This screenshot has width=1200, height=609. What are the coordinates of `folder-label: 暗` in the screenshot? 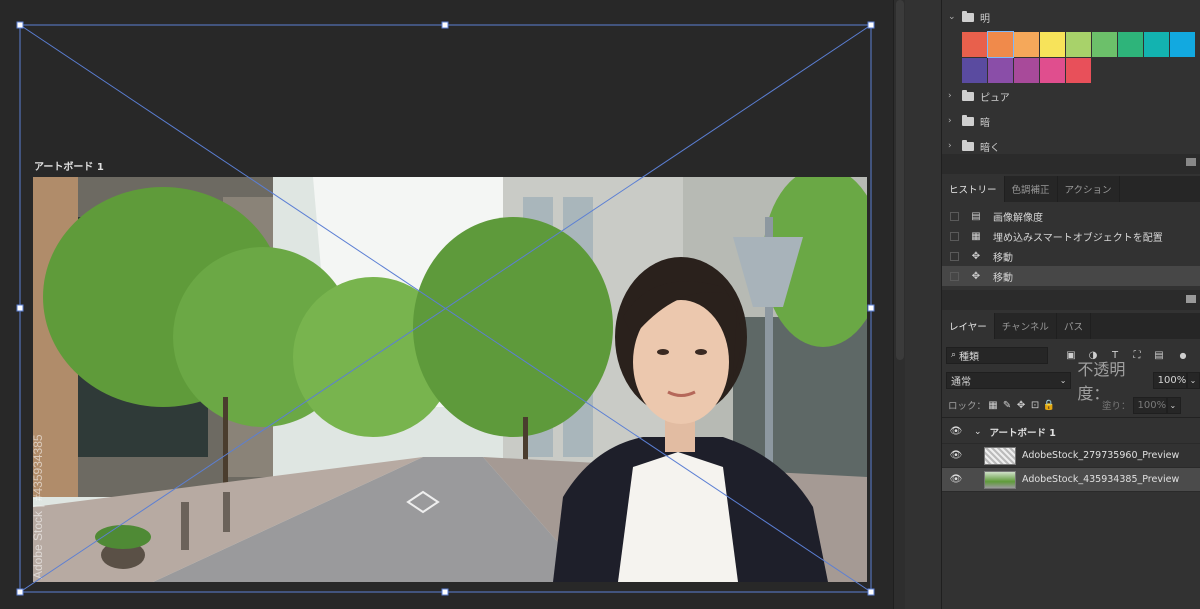 It's located at (985, 123).